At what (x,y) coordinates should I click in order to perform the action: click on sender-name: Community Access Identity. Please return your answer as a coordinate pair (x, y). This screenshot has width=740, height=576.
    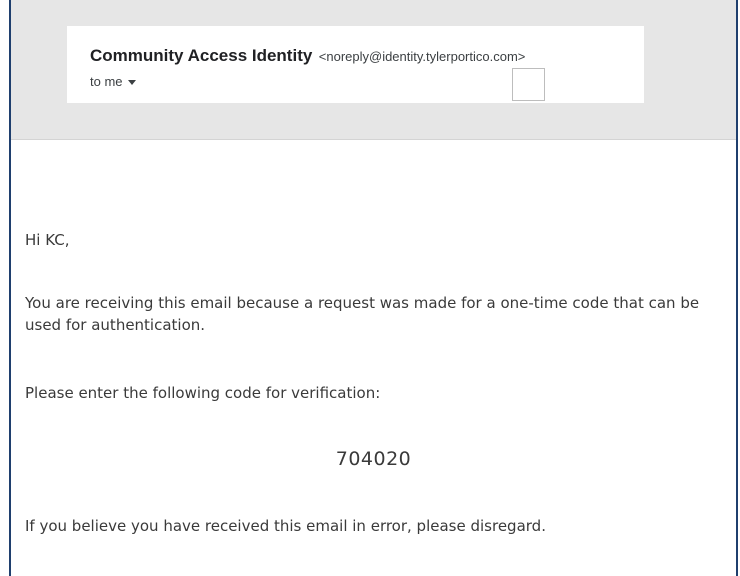
    Looking at the image, I should click on (201, 55).